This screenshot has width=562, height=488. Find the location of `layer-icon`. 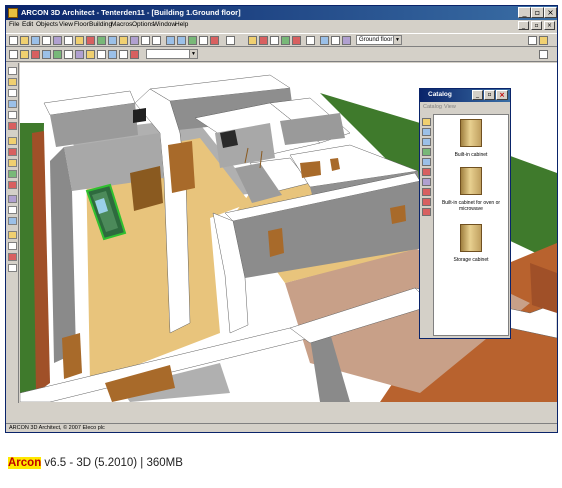

layer-icon is located at coordinates (324, 40).